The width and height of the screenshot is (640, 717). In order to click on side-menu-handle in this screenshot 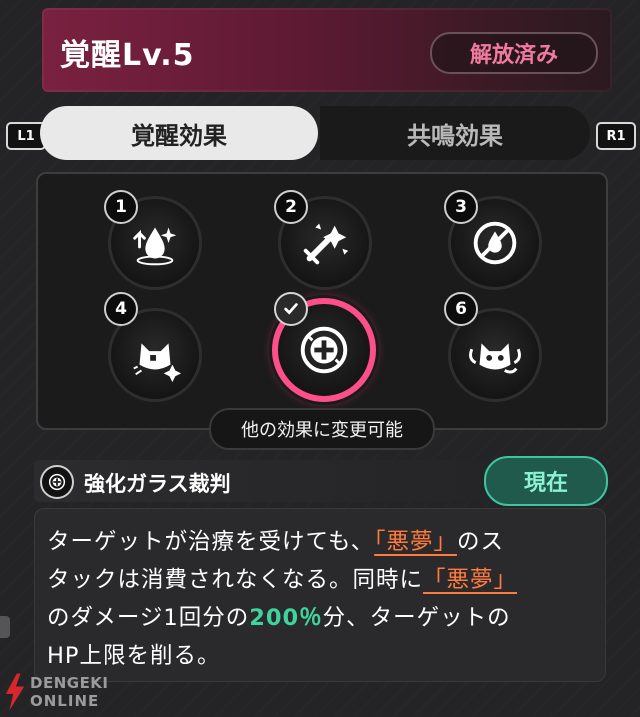, I will do `click(5, 627)`.